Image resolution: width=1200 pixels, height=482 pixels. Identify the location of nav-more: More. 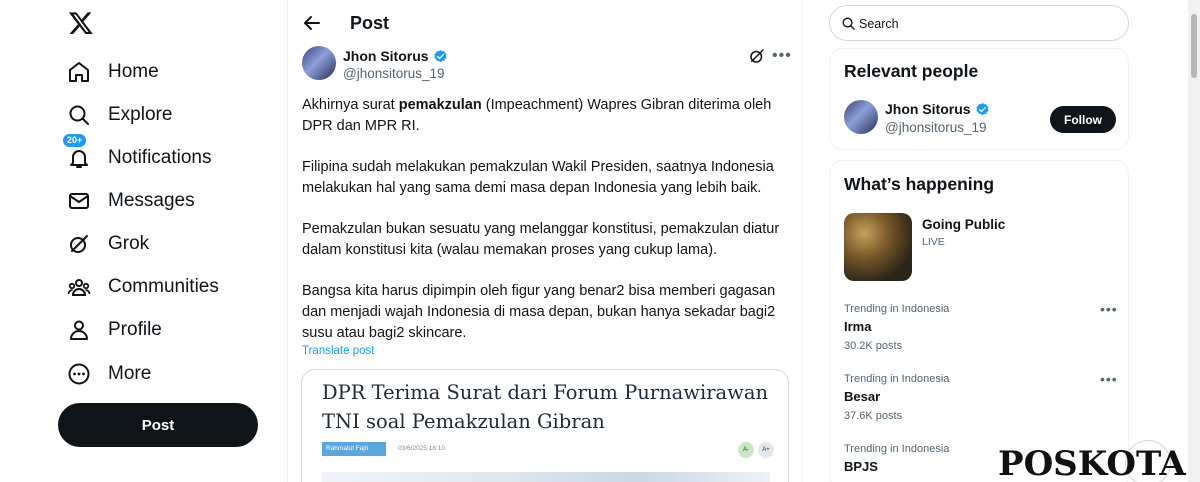
(108, 374).